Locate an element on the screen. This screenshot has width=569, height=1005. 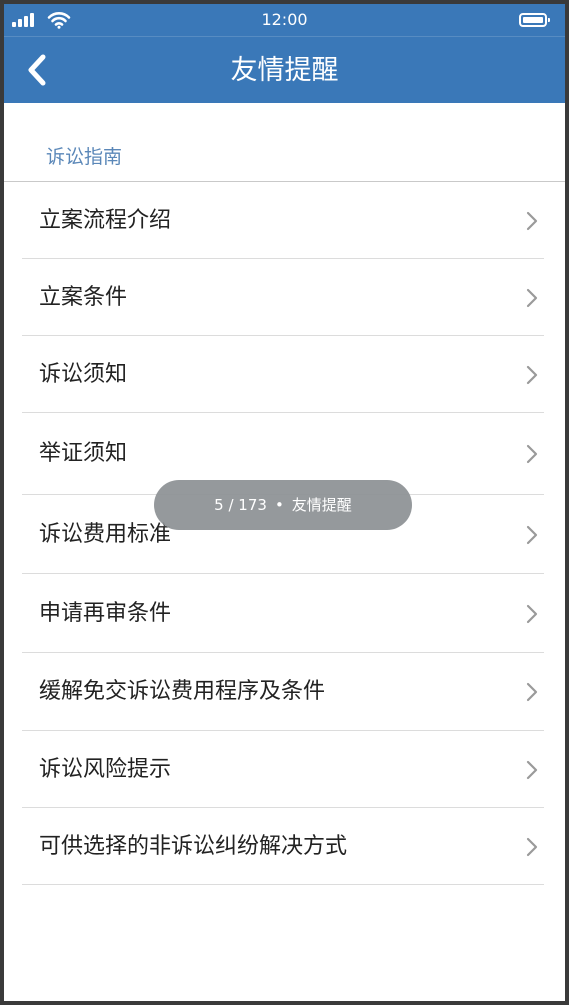
list-item: 可供选择的非诉讼纠纷解决方式 is located at coordinates (284, 846).